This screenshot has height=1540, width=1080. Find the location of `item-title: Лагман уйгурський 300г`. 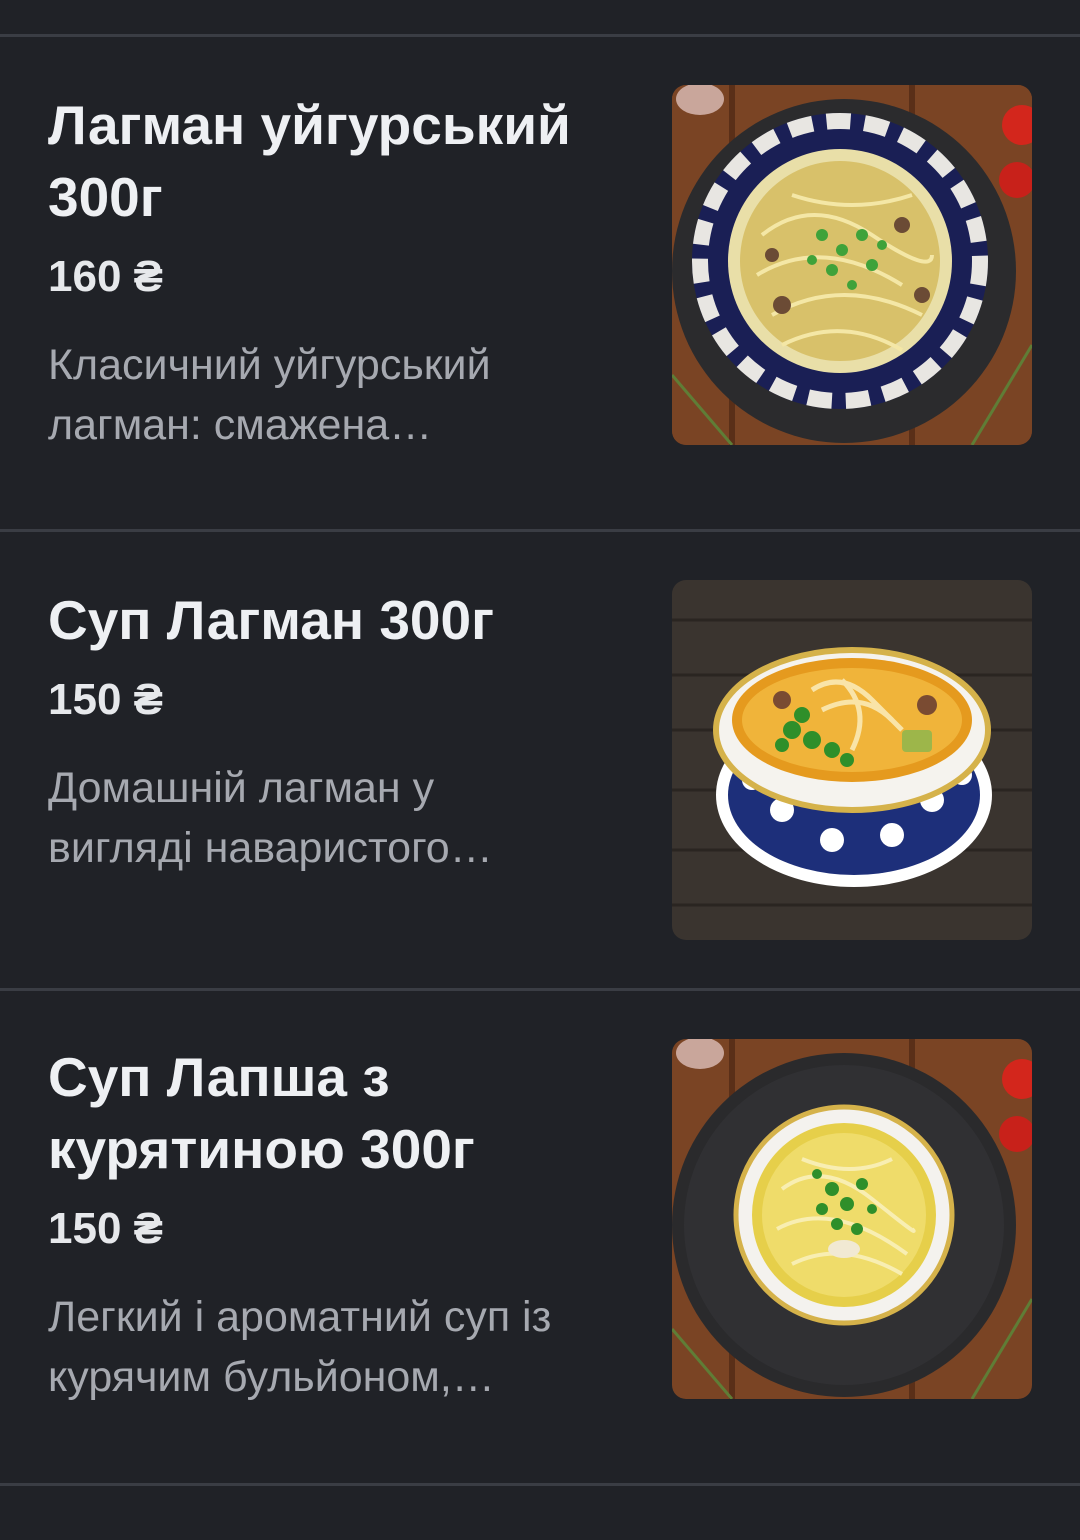

item-title: Лагман уйгурський 300г is located at coordinates (309, 161).